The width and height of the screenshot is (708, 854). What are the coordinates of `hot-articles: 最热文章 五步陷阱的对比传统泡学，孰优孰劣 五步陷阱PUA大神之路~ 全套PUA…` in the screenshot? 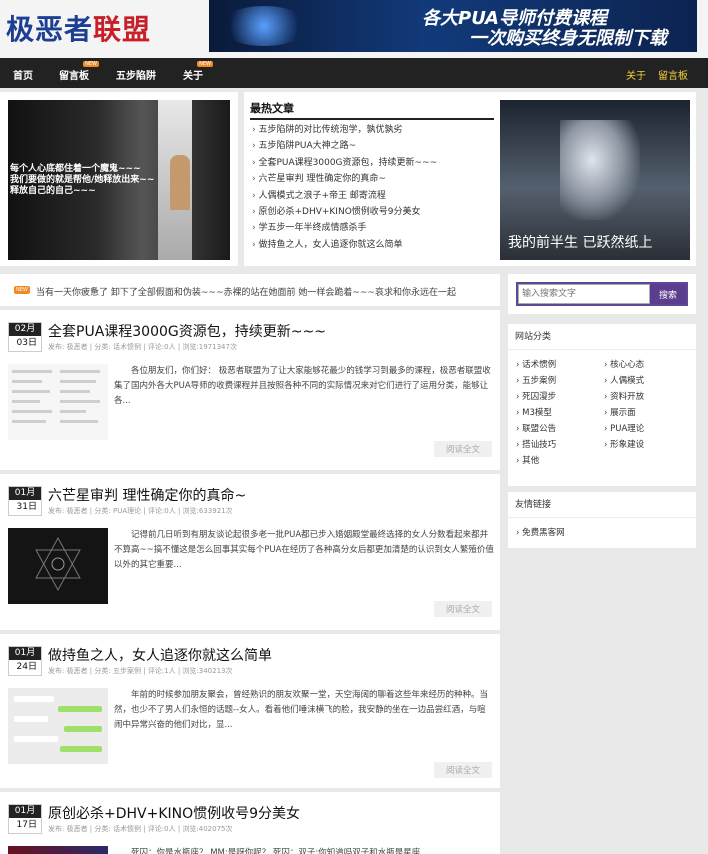 It's located at (372, 179).